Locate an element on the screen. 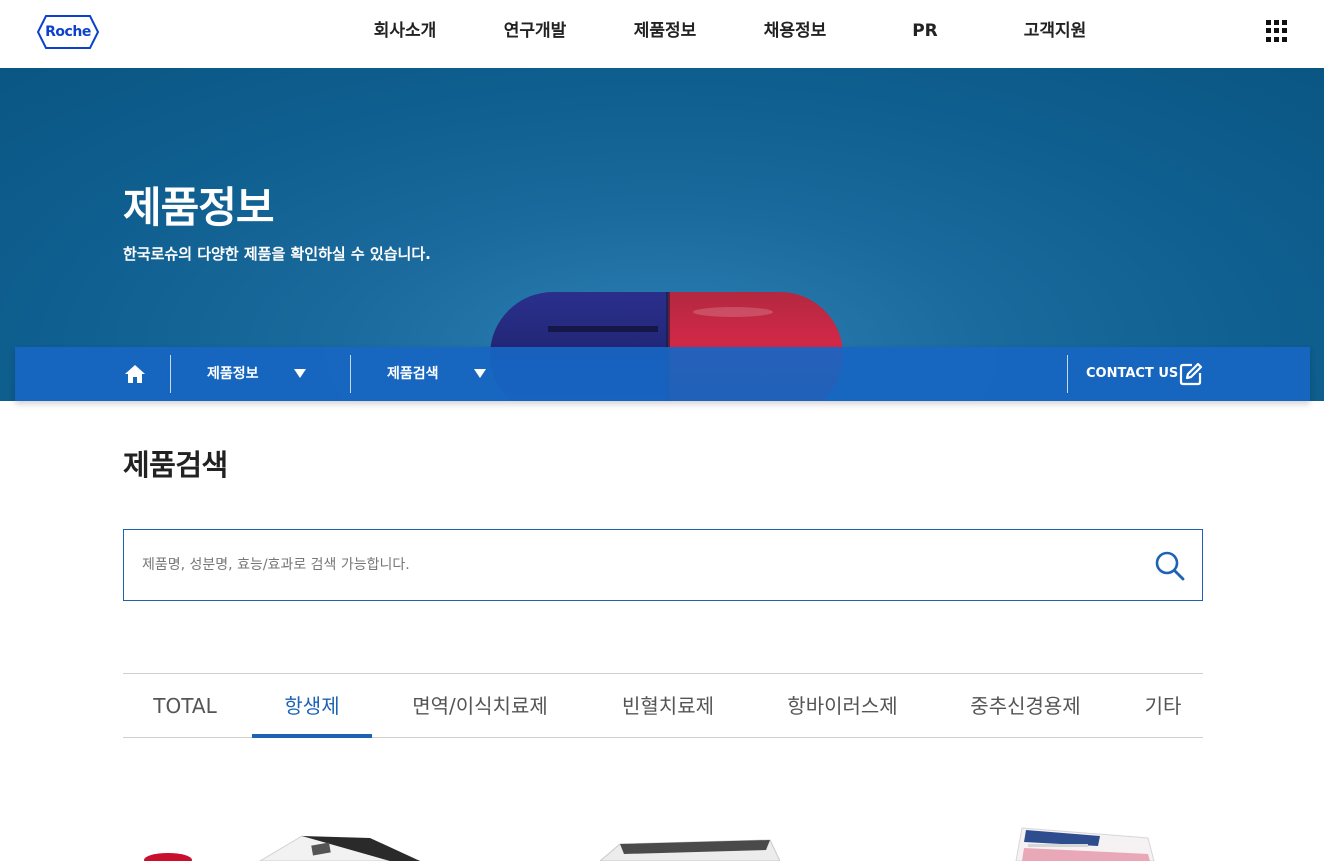  tab-immuno: 면역/이식치료제 is located at coordinates (480, 706).